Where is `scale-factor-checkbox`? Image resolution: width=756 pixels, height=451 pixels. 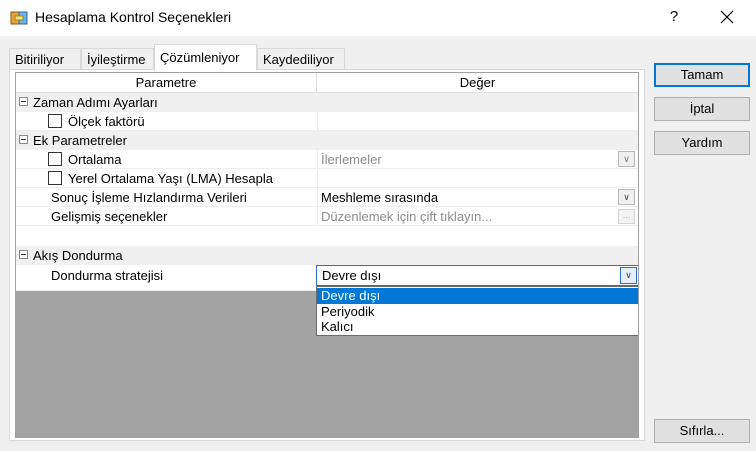
scale-factor-checkbox is located at coordinates (55, 121).